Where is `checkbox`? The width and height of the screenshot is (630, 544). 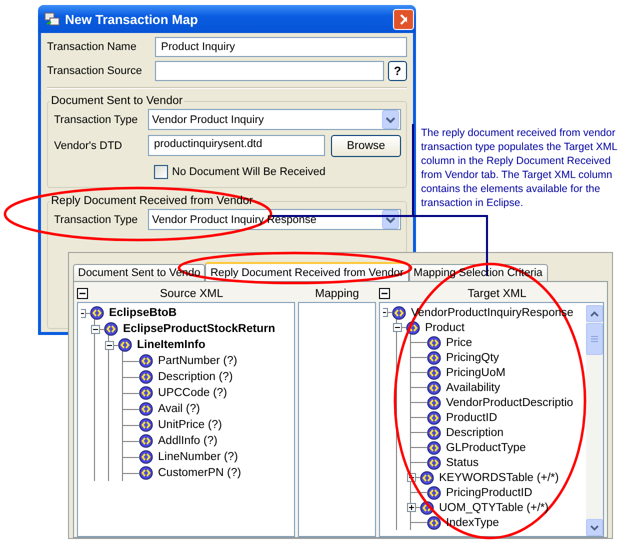
checkbox is located at coordinates (161, 171).